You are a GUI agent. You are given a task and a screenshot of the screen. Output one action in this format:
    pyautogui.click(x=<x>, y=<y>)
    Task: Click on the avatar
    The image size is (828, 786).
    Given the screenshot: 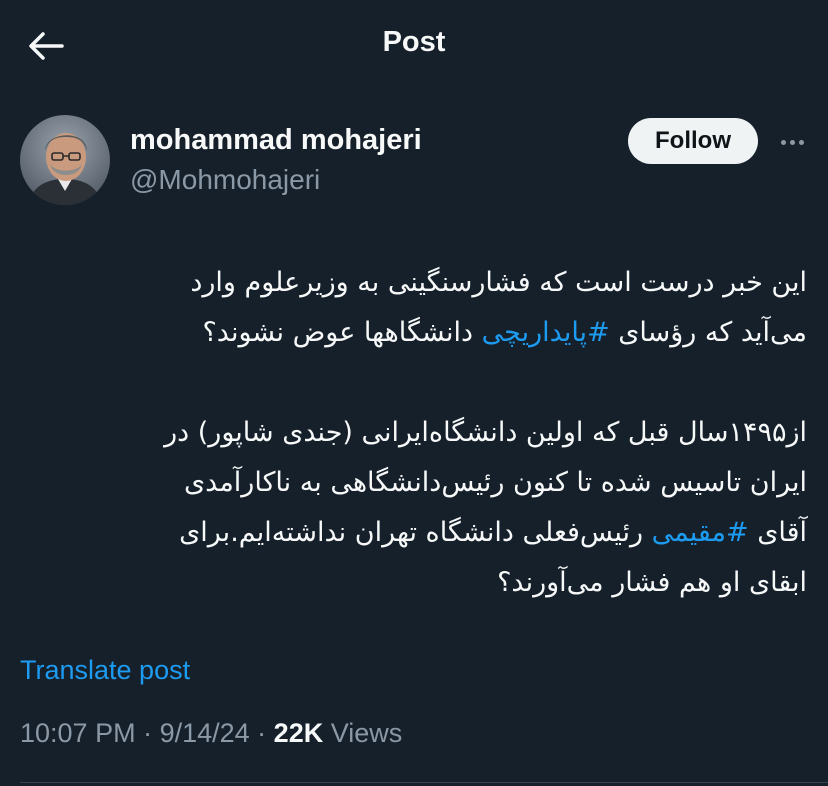 What is the action you would take?
    pyautogui.click(x=65, y=160)
    